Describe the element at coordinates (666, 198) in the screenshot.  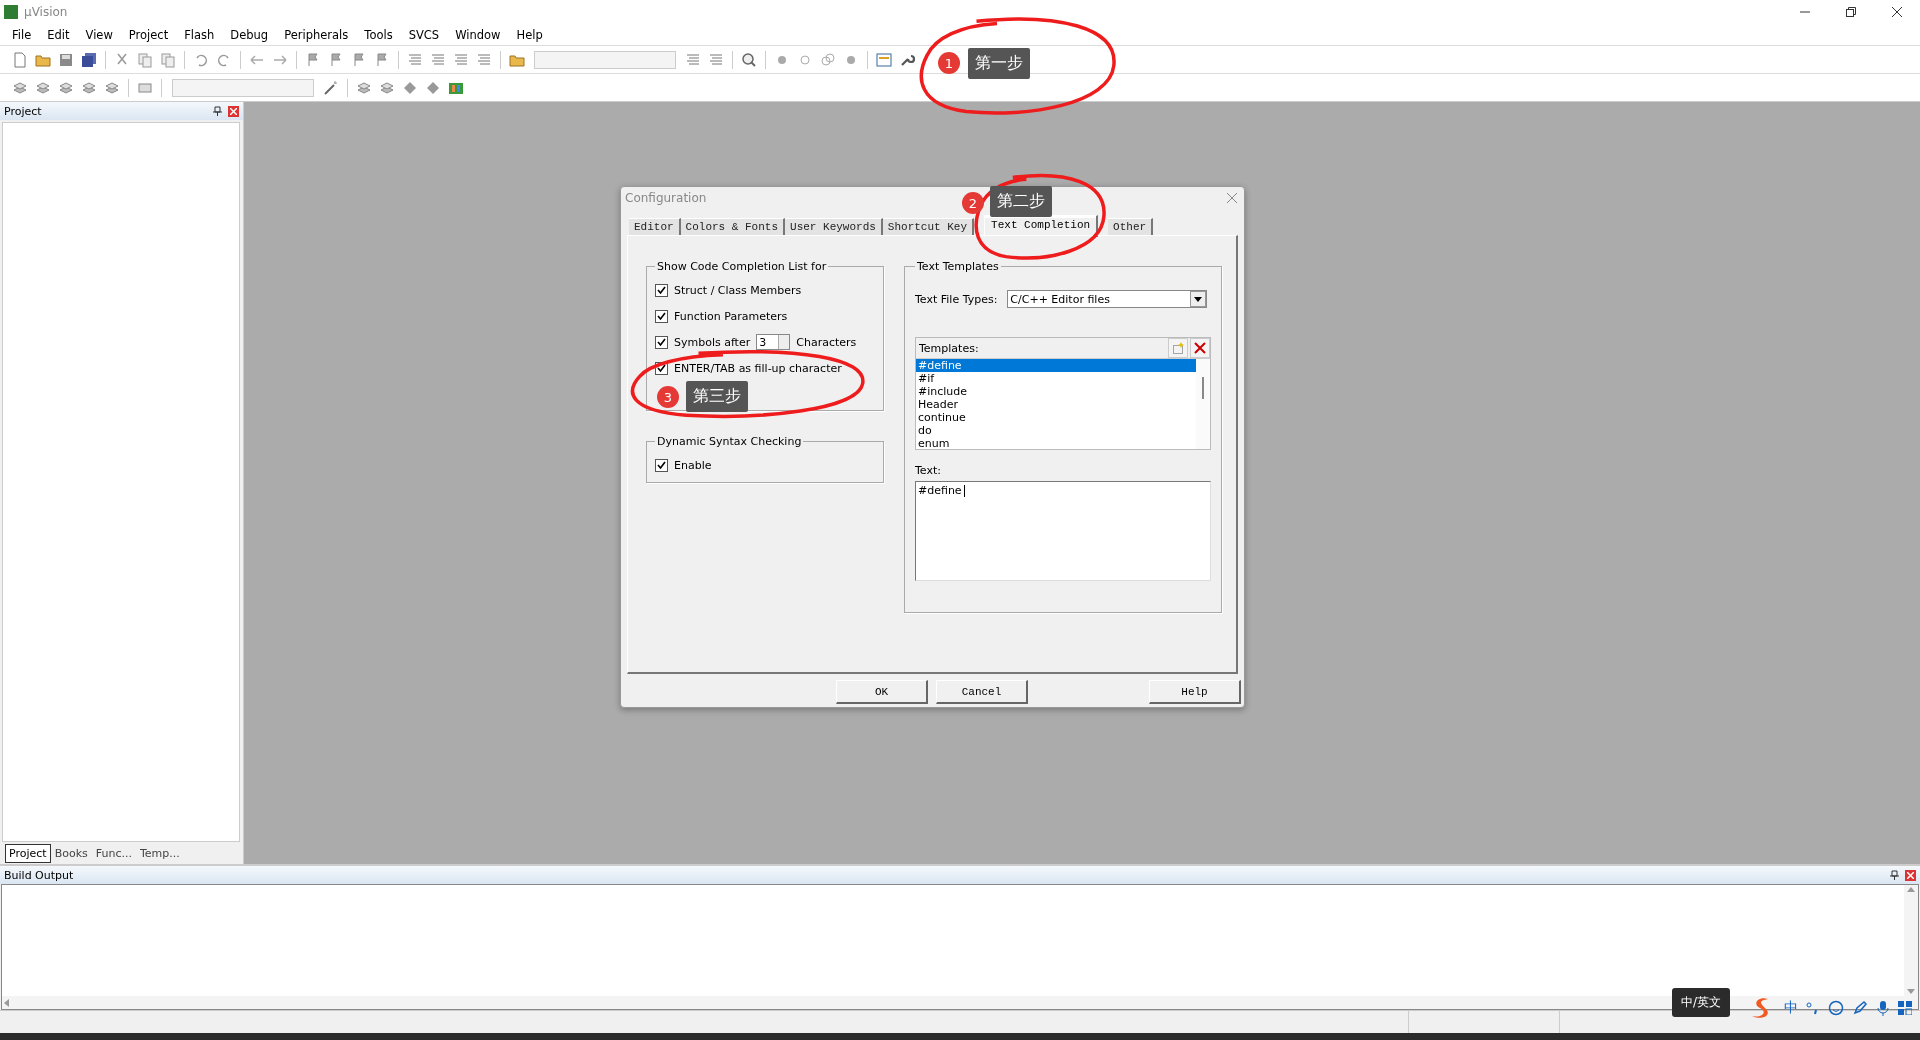
I see `dialog-title: Configuration` at that location.